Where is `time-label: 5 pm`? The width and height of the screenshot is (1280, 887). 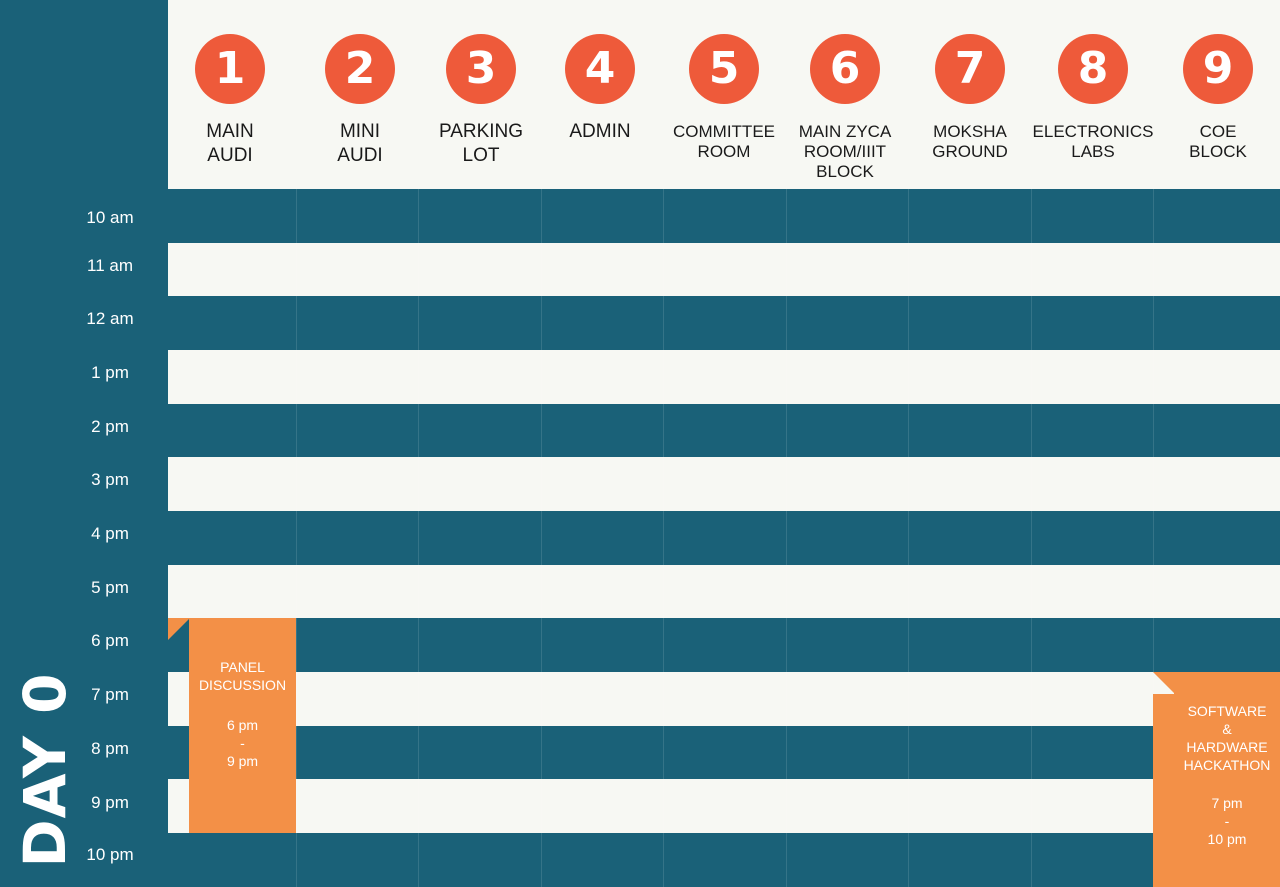
time-label: 5 pm is located at coordinates (110, 587).